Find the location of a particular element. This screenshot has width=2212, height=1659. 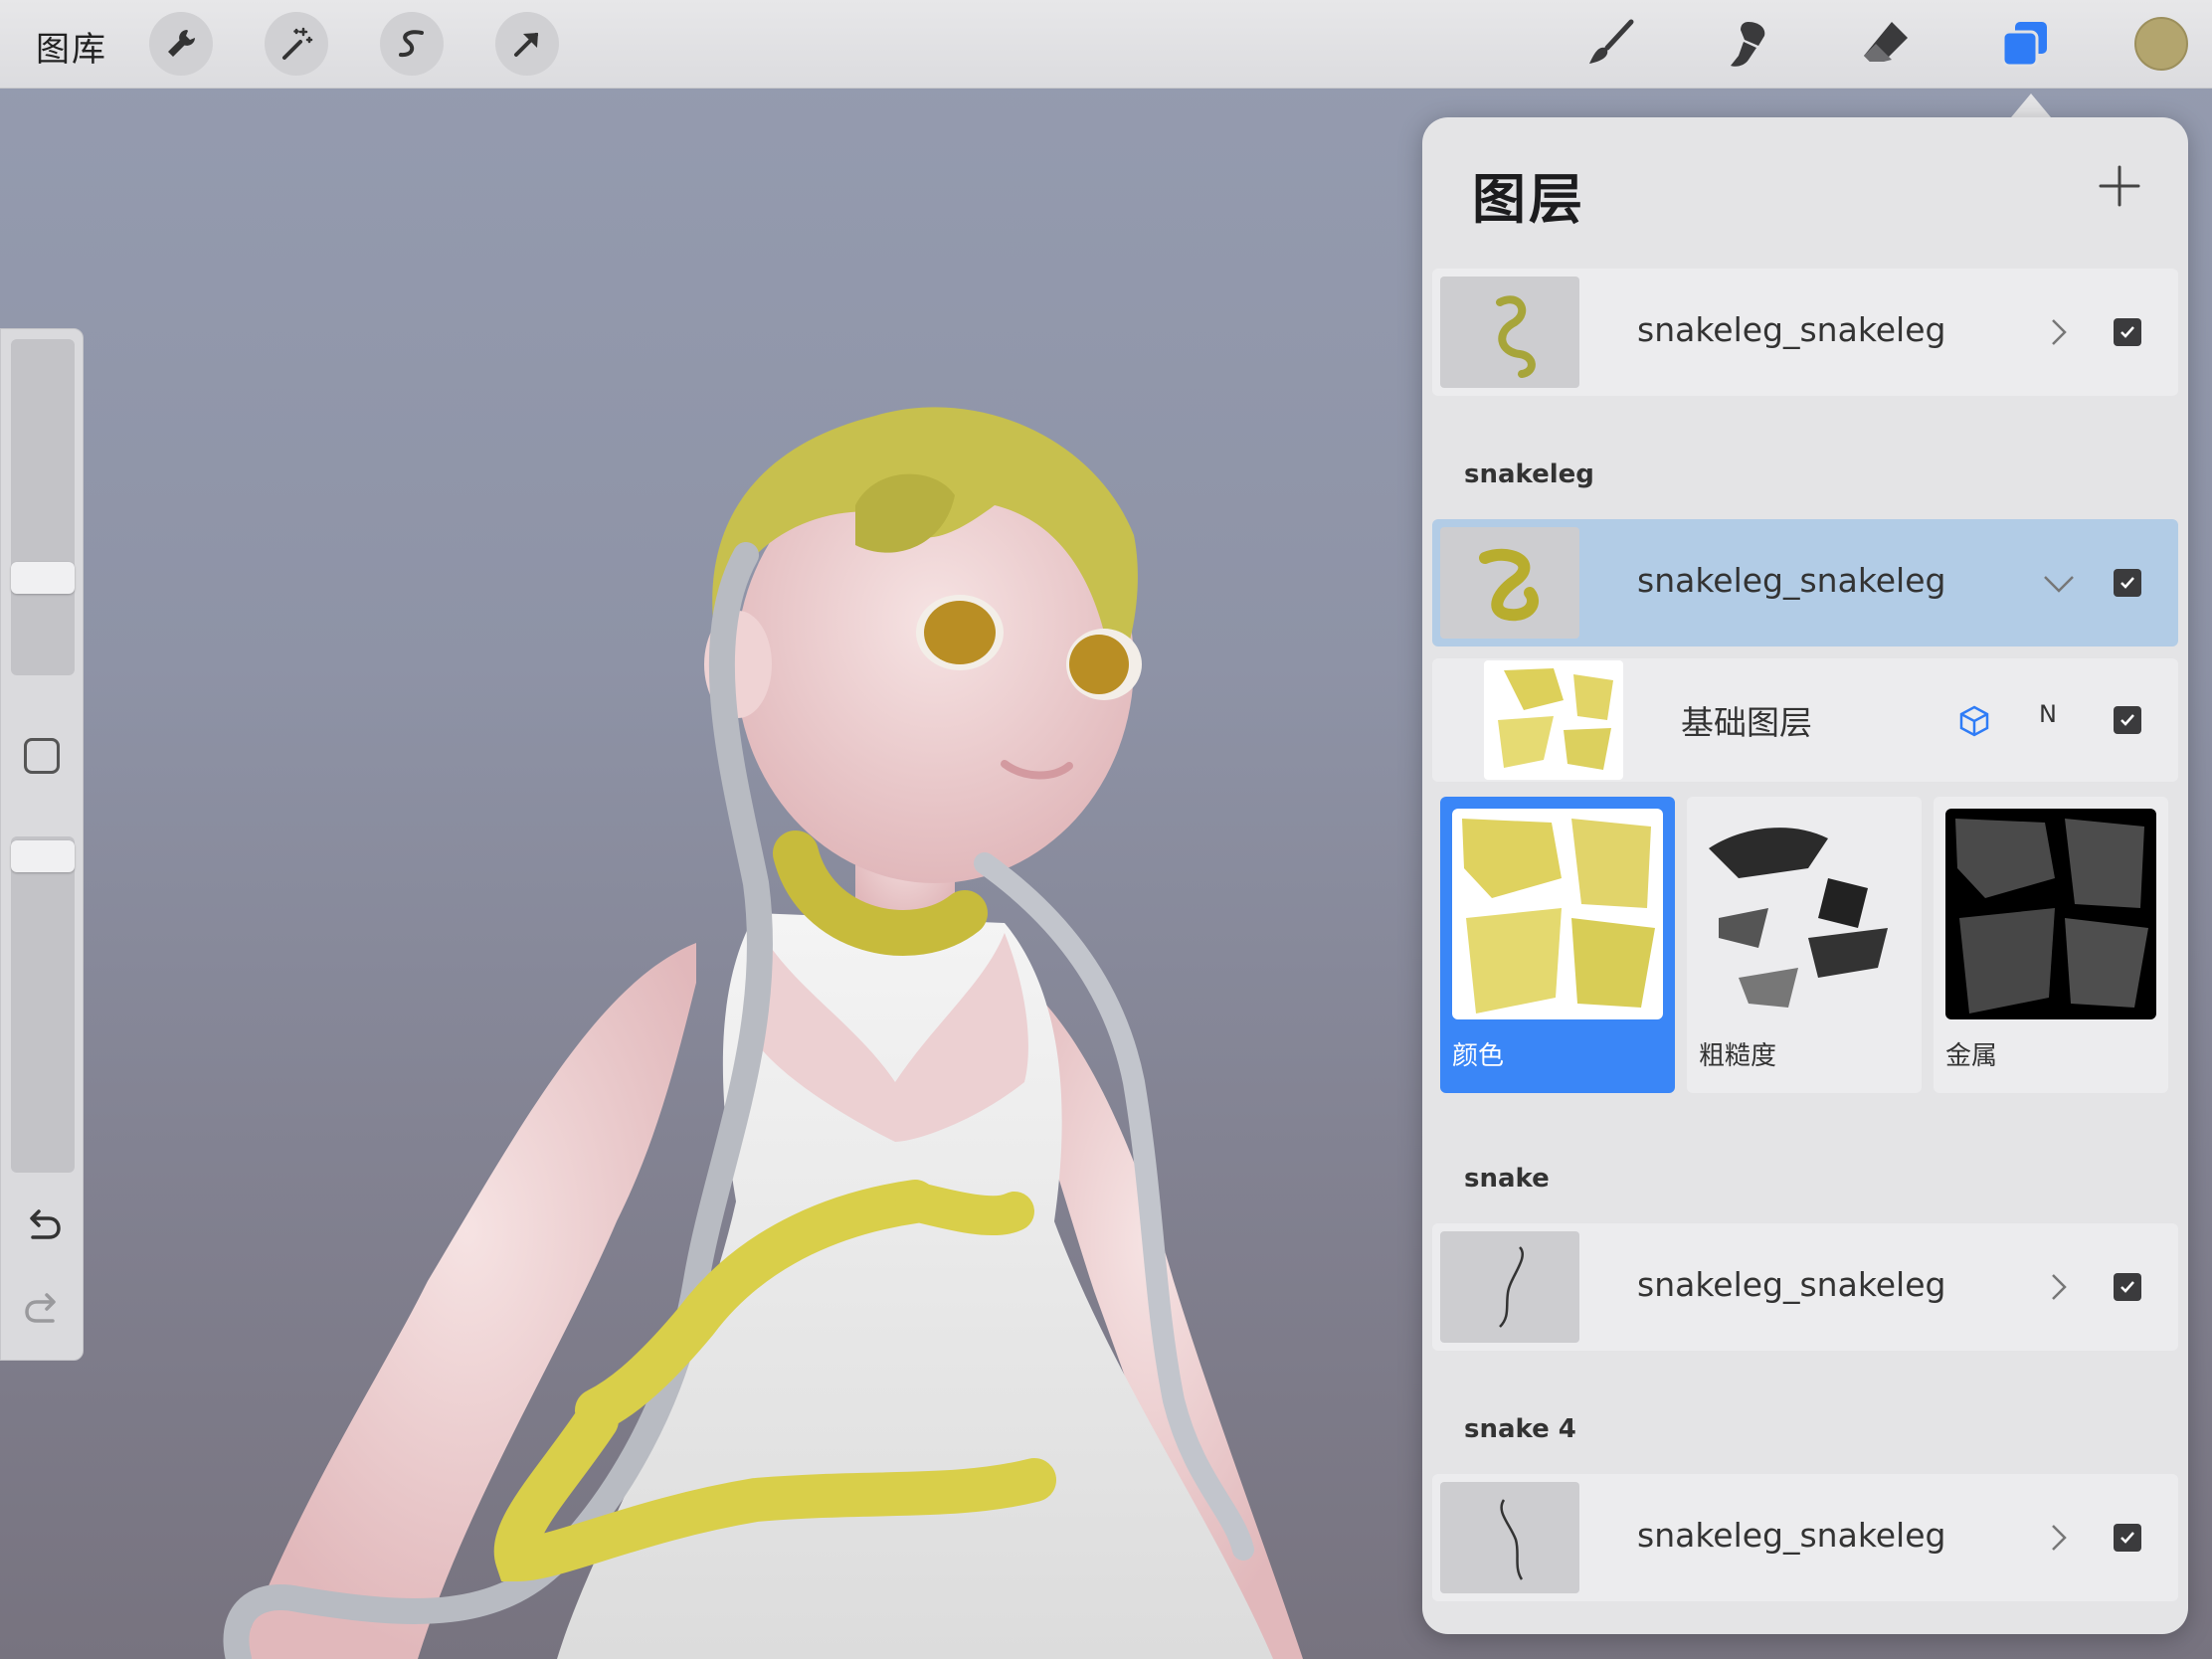

material-roughness-tile: 粗糙度 is located at coordinates (1804, 945).